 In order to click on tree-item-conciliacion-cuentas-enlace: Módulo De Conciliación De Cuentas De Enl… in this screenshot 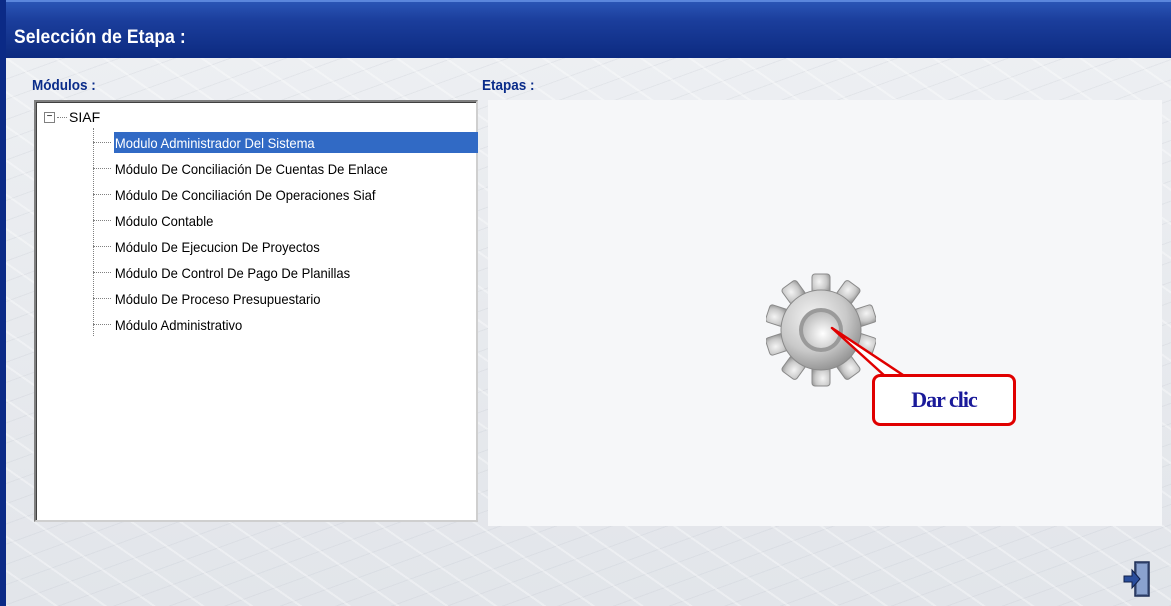, I will do `click(252, 168)`.